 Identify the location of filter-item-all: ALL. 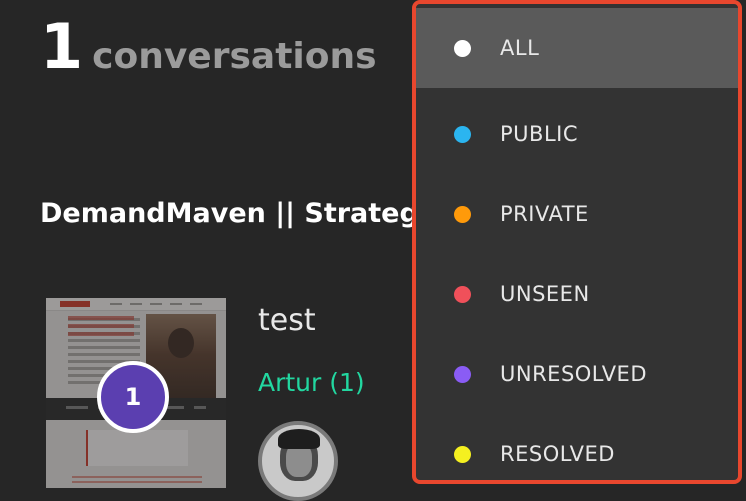
(577, 48).